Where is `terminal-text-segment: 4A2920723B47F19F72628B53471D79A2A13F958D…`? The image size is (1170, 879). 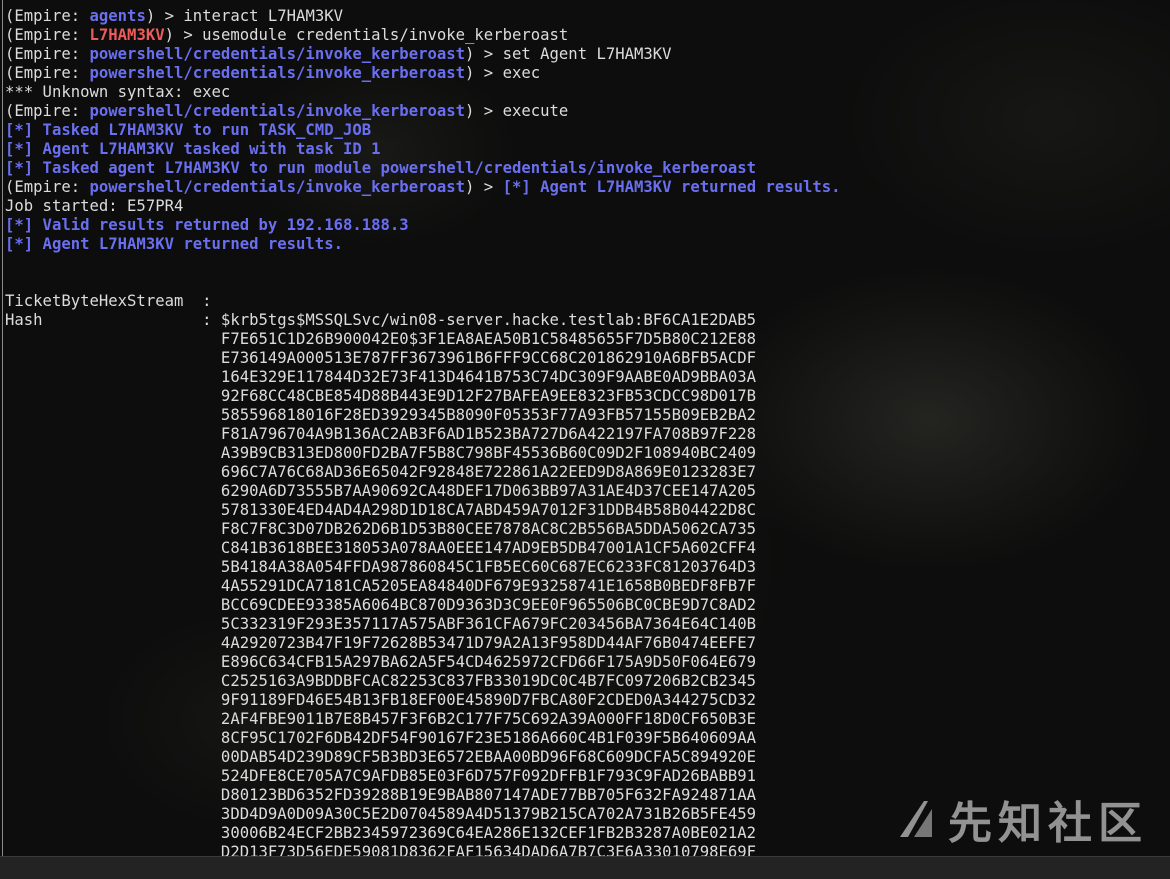 terminal-text-segment: 4A2920723B47F19F72628B53471D79A2A13F958D… is located at coordinates (381, 643).